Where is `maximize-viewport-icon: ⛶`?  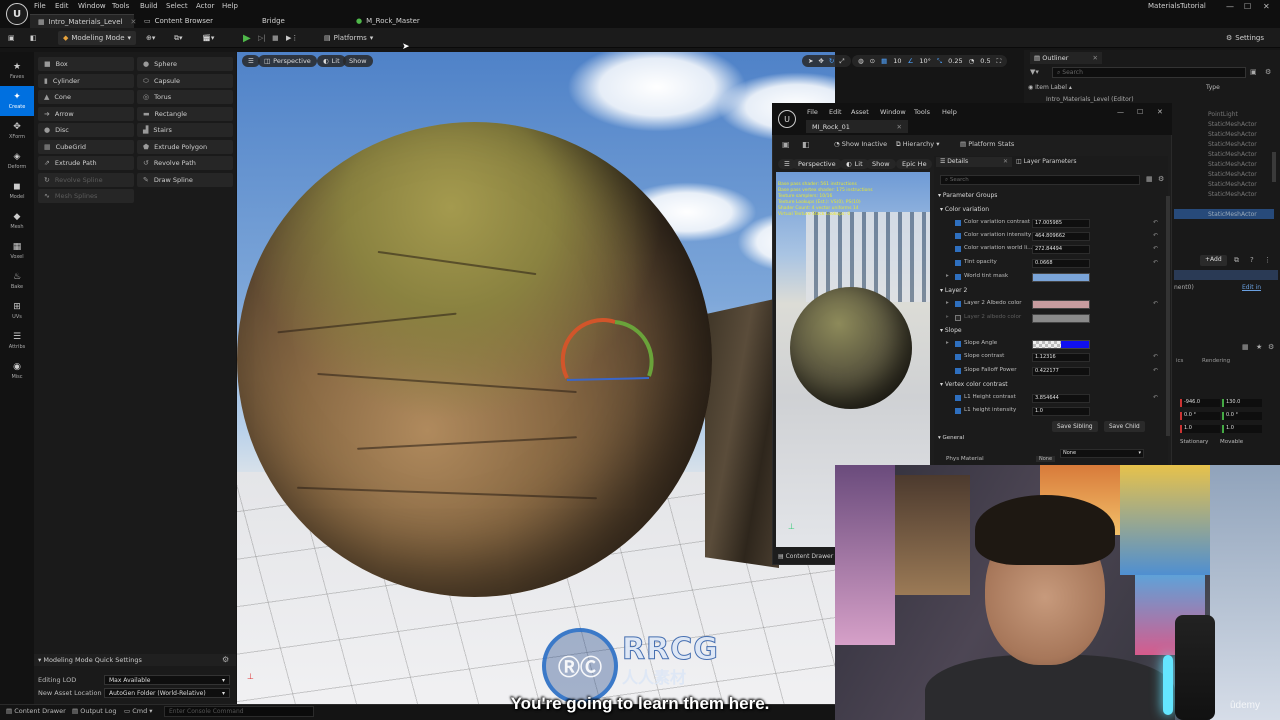 maximize-viewport-icon: ⛶ is located at coordinates (999, 61).